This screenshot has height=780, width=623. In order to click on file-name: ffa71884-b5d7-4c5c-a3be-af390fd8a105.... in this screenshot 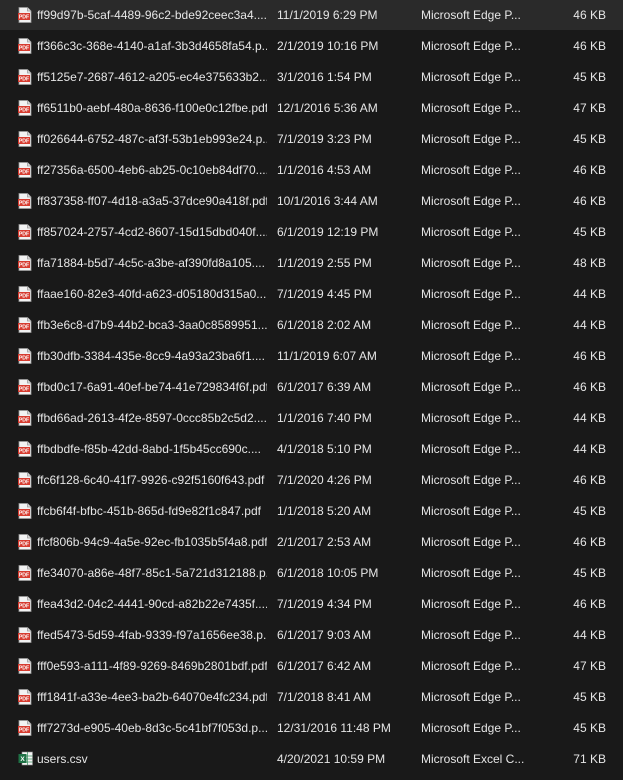, I will do `click(152, 262)`.